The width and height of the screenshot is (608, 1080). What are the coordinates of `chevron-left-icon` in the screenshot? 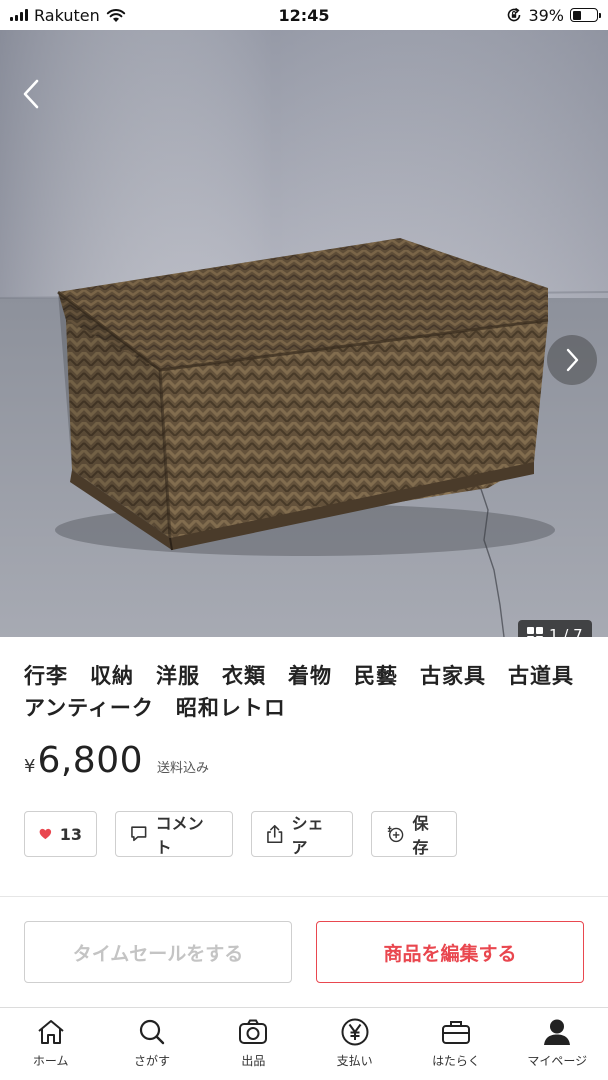 It's located at (31, 94).